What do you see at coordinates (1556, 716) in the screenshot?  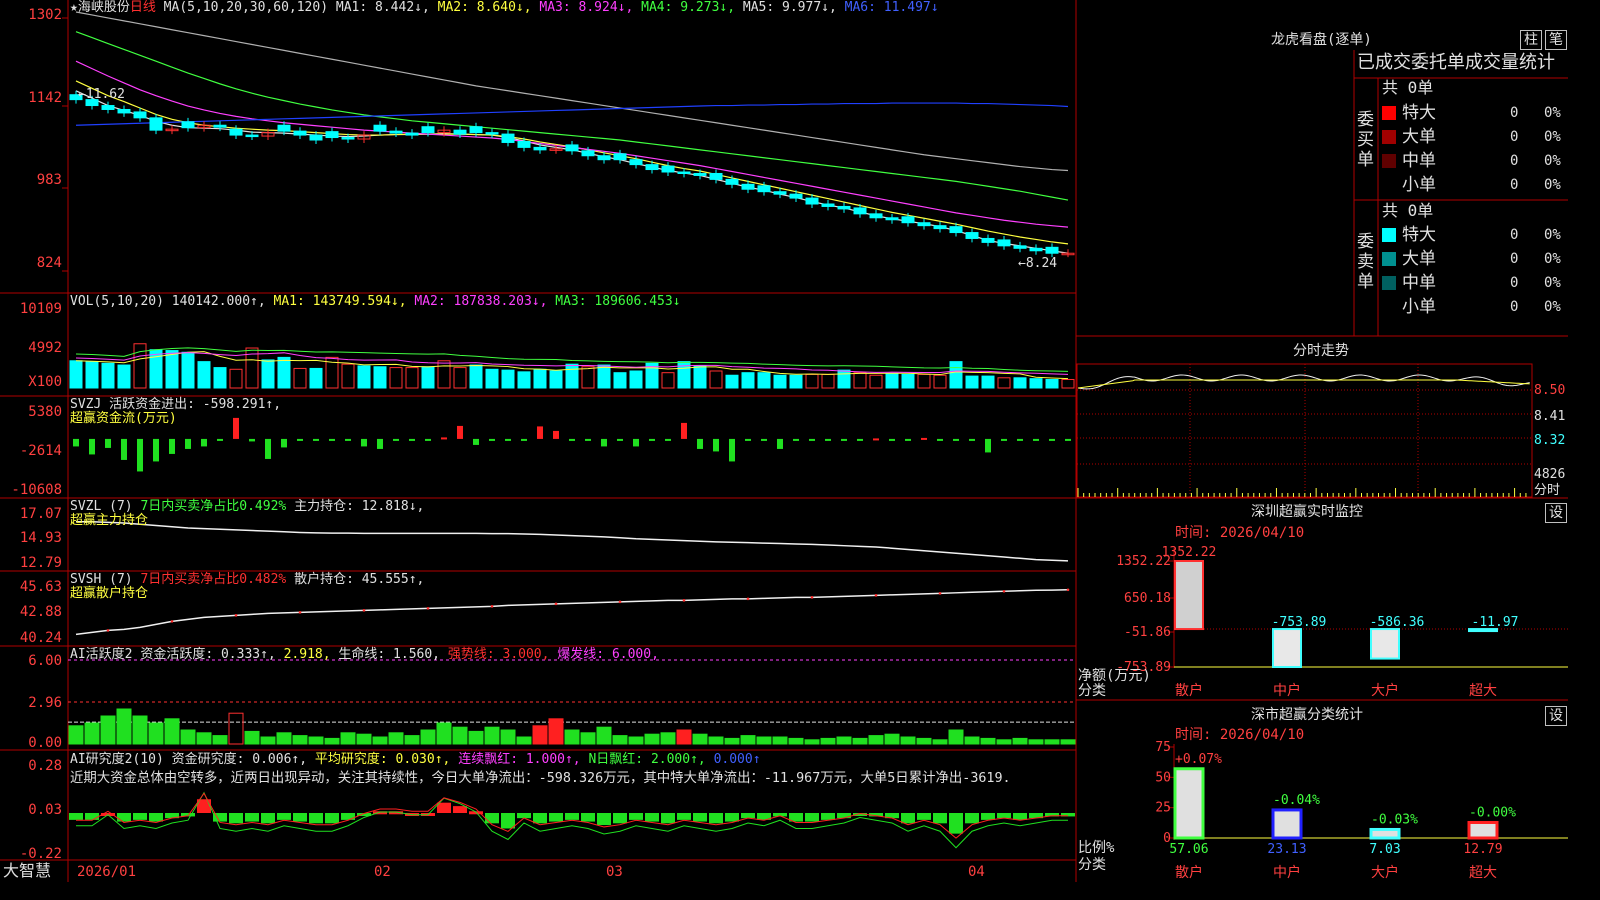 I see `classify-settings-button: 设` at bounding box center [1556, 716].